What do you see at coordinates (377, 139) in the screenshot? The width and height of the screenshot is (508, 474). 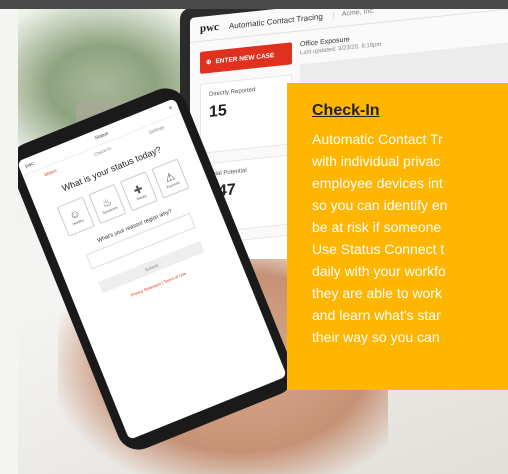 I see `info-line: Automatic Contact Tr` at bounding box center [377, 139].